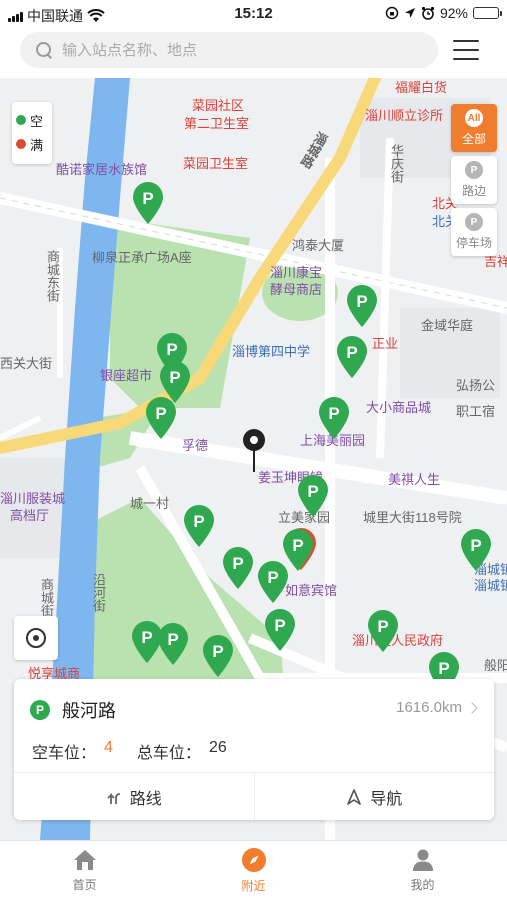  I want to click on station-card: P 般河路 1616.0km 空车位： 4 总车位： 26 路线 导航, so click(254, 749).